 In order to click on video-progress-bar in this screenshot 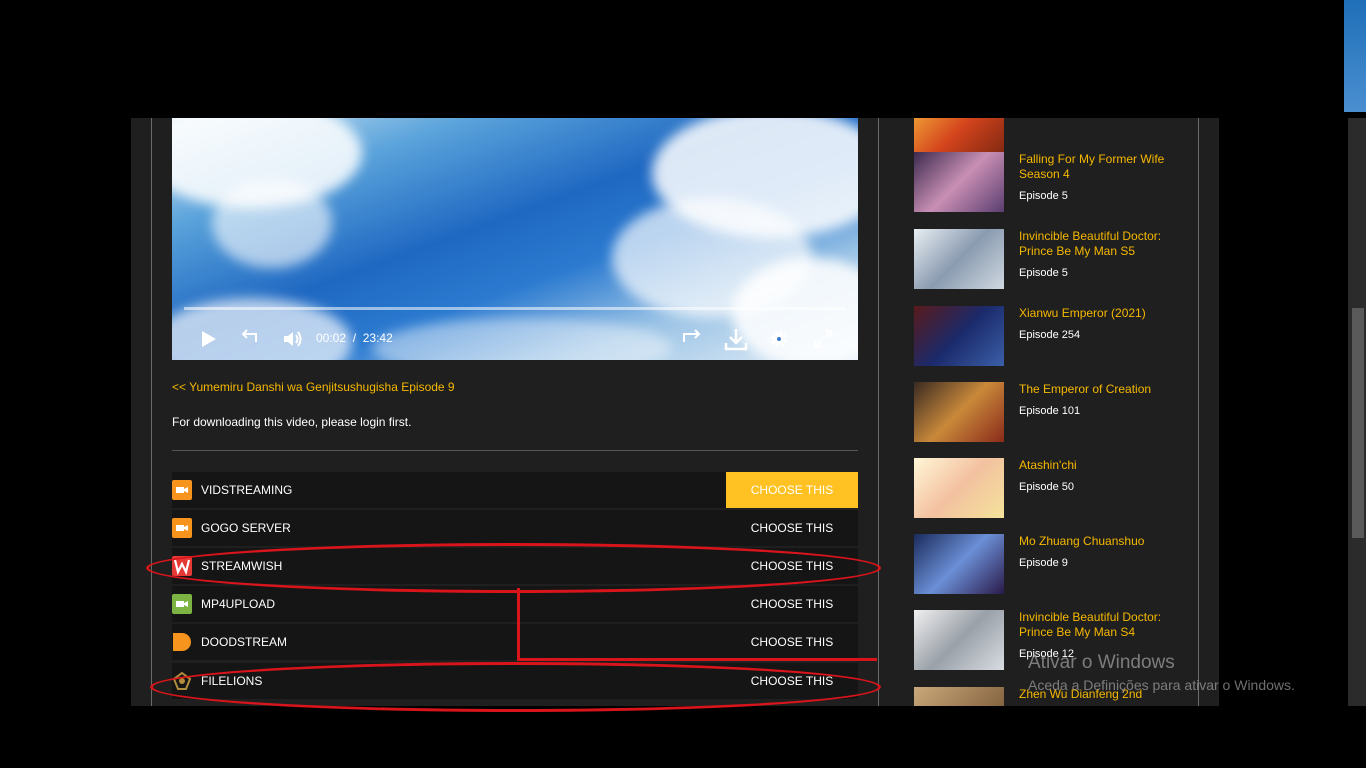, I will do `click(515, 308)`.